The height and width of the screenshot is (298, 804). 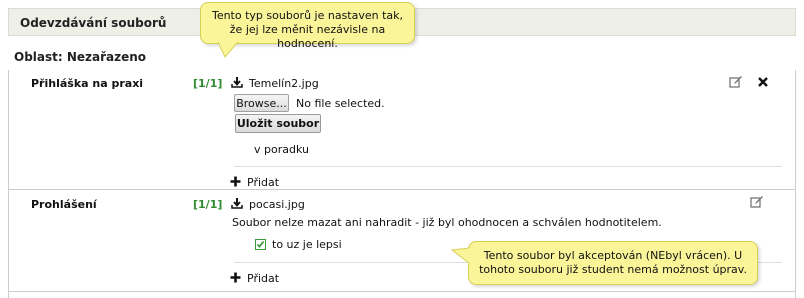 What do you see at coordinates (284, 83) in the screenshot?
I see `file-link-temelin: Temelín2.jpg` at bounding box center [284, 83].